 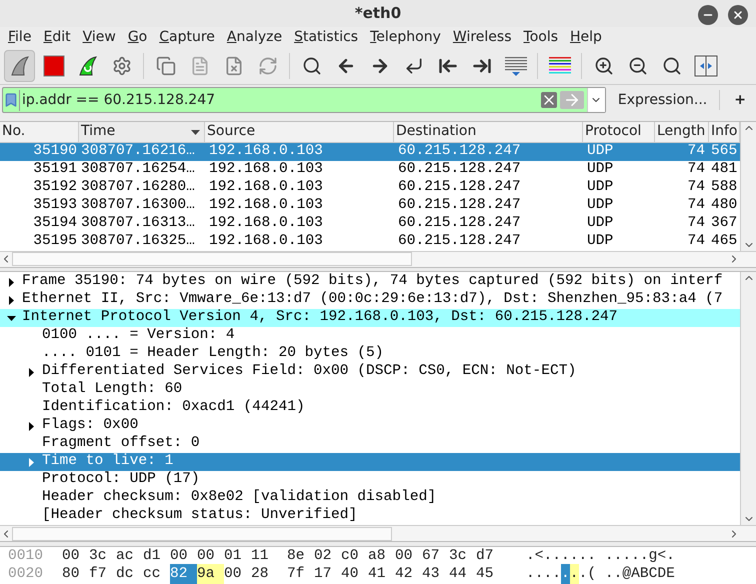 I want to click on close-file-icon, so click(x=234, y=66).